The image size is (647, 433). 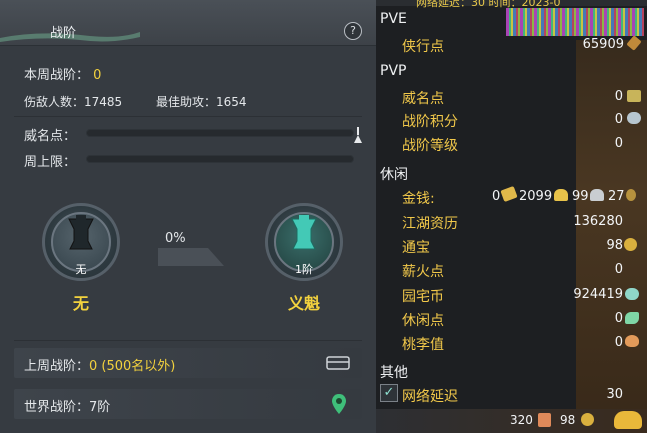 I want to click on section-leisure: 休闲, so click(x=394, y=175).